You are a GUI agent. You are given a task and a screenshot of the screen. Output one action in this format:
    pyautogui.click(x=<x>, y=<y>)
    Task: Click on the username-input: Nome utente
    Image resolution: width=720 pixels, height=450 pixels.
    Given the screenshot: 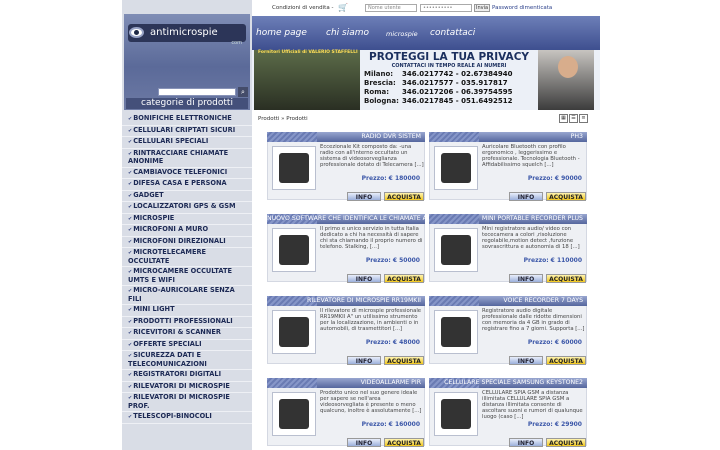 What is the action you would take?
    pyautogui.click(x=391, y=8)
    